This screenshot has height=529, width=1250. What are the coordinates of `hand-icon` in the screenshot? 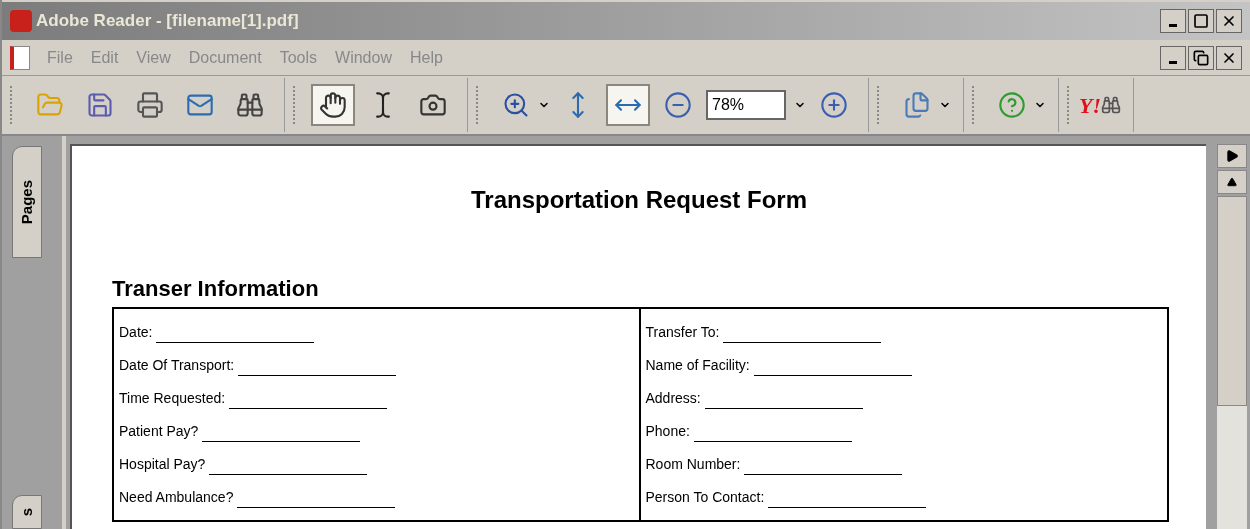 It's located at (333, 105).